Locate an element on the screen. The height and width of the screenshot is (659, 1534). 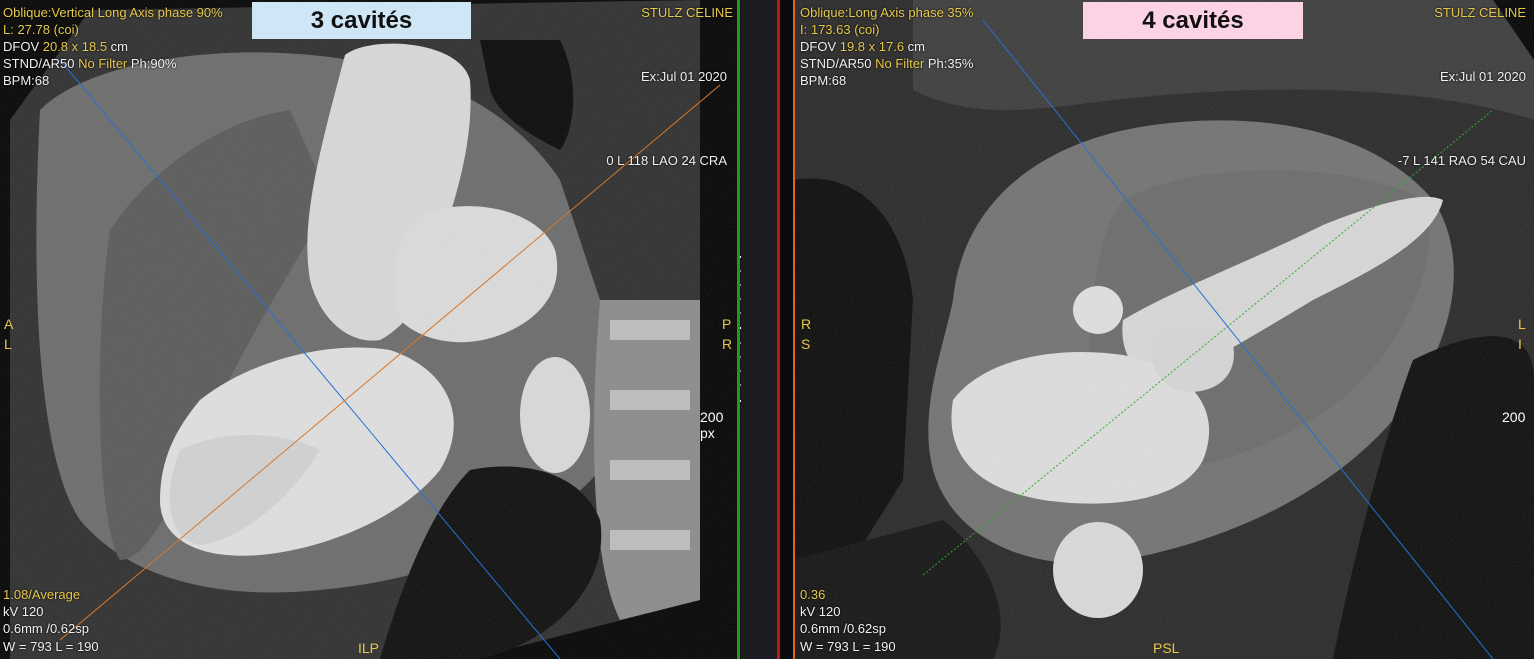
series-description: Oblique:Vertical Long Axis phase 90% is located at coordinates (113, 12).